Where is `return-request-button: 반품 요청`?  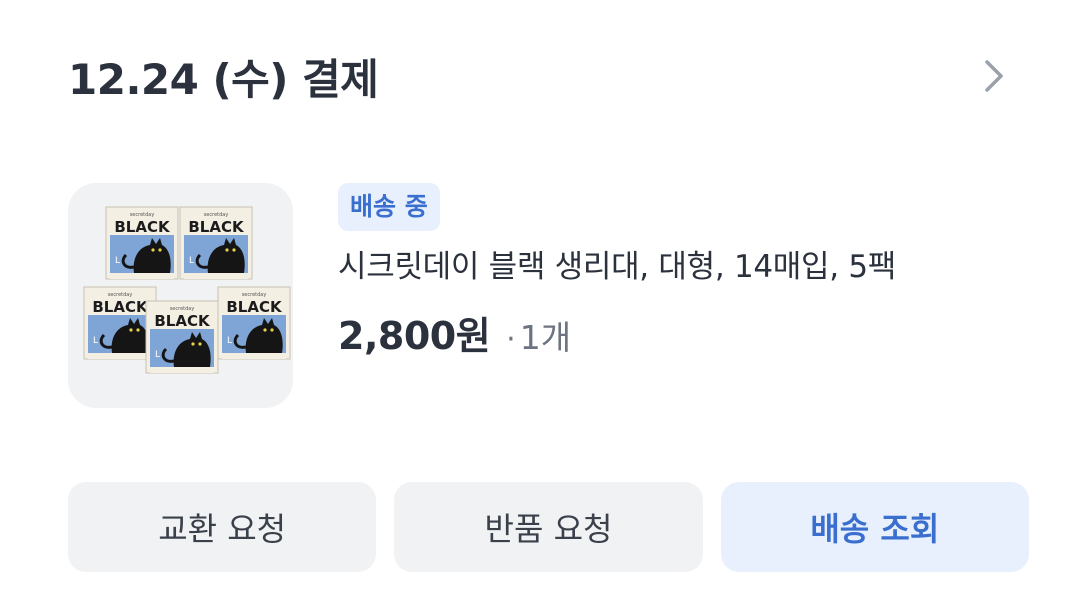 return-request-button: 반품 요청 is located at coordinates (548, 527).